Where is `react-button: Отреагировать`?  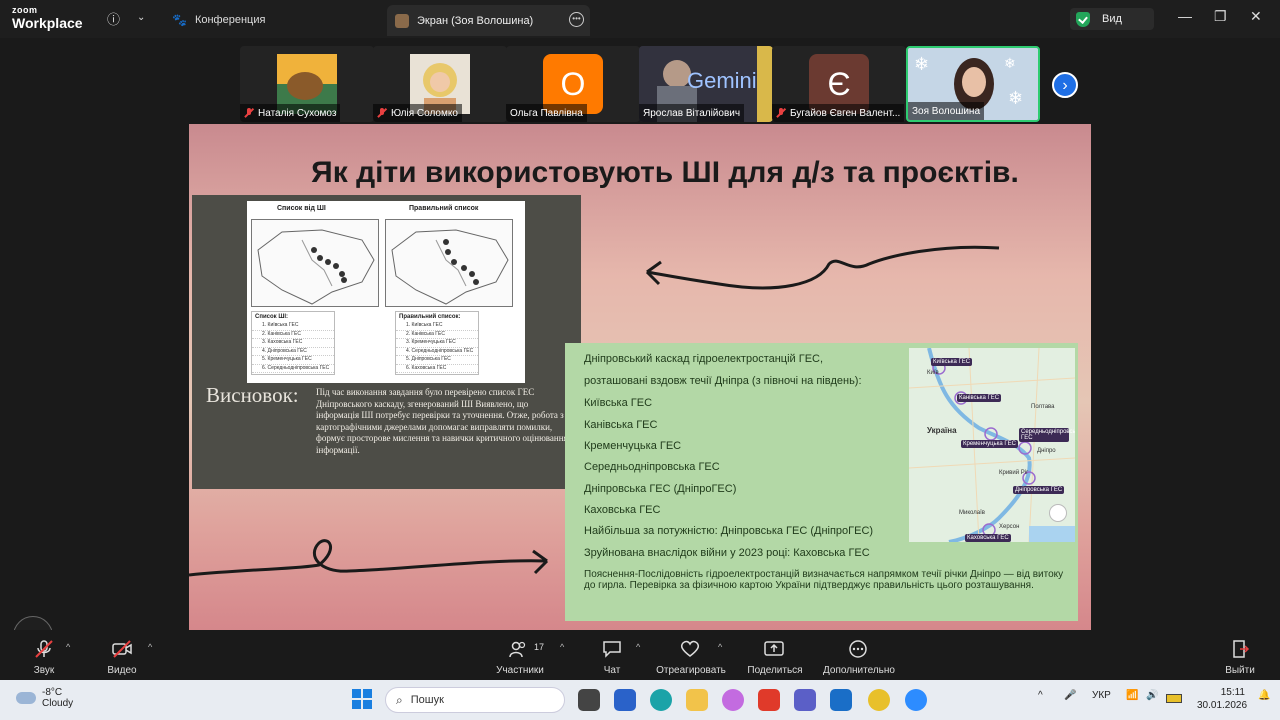 react-button: Отреагировать is located at coordinates (691, 656).